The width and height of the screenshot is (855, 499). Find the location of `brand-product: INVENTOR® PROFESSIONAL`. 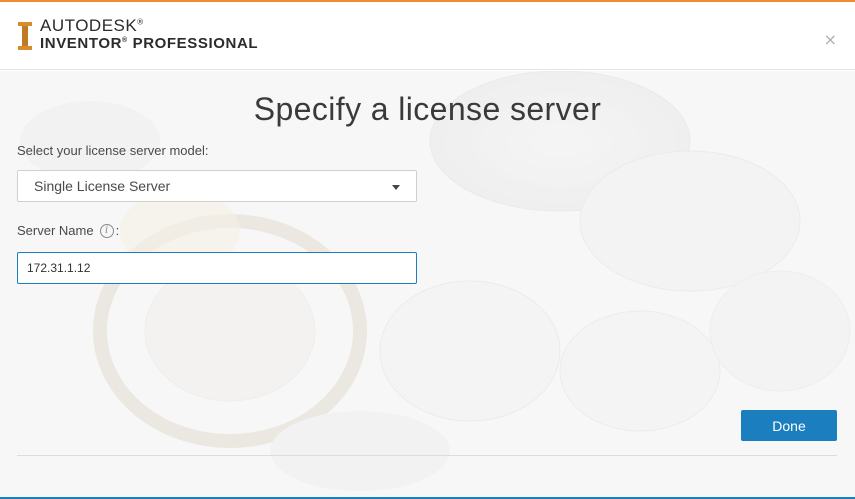

brand-product: INVENTOR® PROFESSIONAL is located at coordinates (149, 43).